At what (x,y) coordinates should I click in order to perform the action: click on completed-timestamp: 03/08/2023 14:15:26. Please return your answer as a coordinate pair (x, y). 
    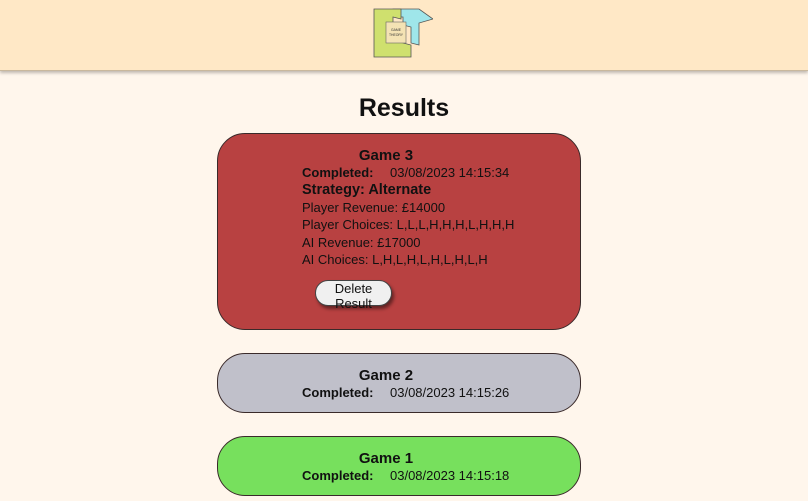
    Looking at the image, I should click on (450, 392).